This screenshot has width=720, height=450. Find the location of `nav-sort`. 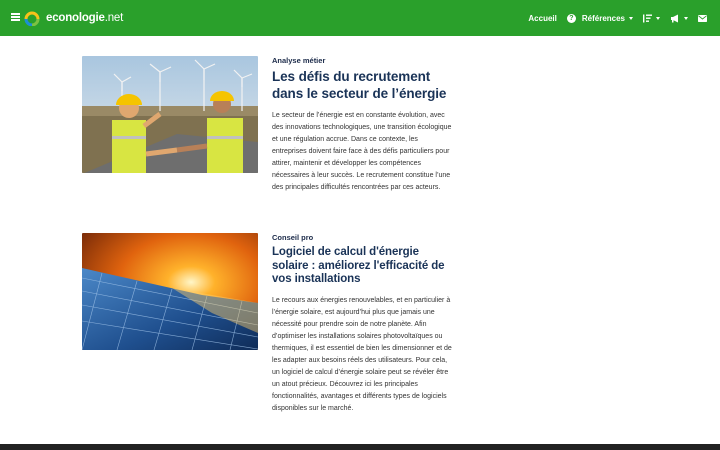

nav-sort is located at coordinates (651, 18).